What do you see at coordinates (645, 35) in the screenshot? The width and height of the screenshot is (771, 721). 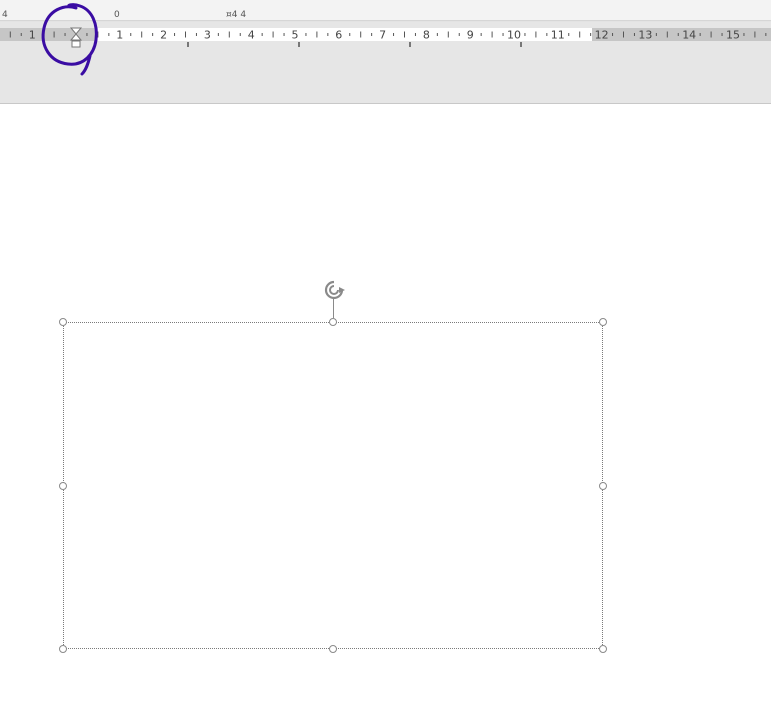 I see `ruler-label: 13` at bounding box center [645, 35].